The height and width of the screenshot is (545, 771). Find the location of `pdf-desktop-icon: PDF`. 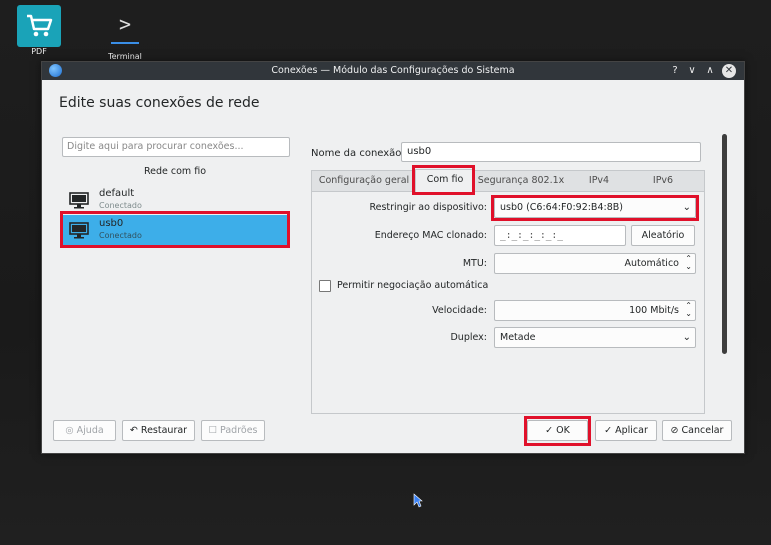

pdf-desktop-icon: PDF is located at coordinates (39, 30).